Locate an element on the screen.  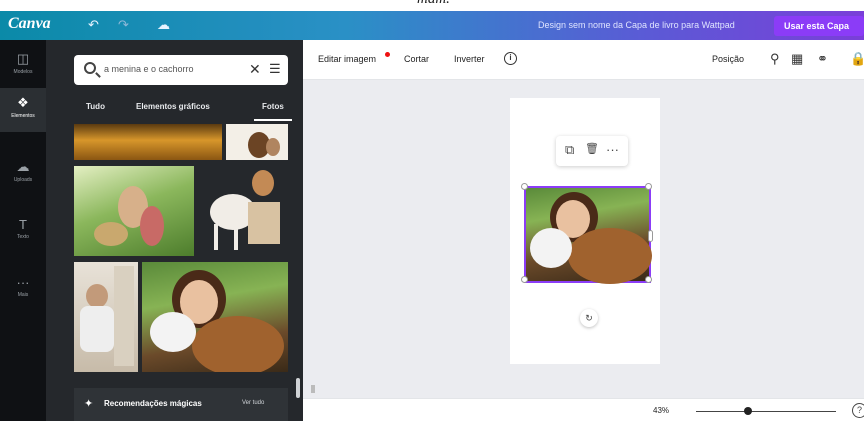
design-page: ⧉ 🗑 ··· ↻ is located at coordinates (585, 231).